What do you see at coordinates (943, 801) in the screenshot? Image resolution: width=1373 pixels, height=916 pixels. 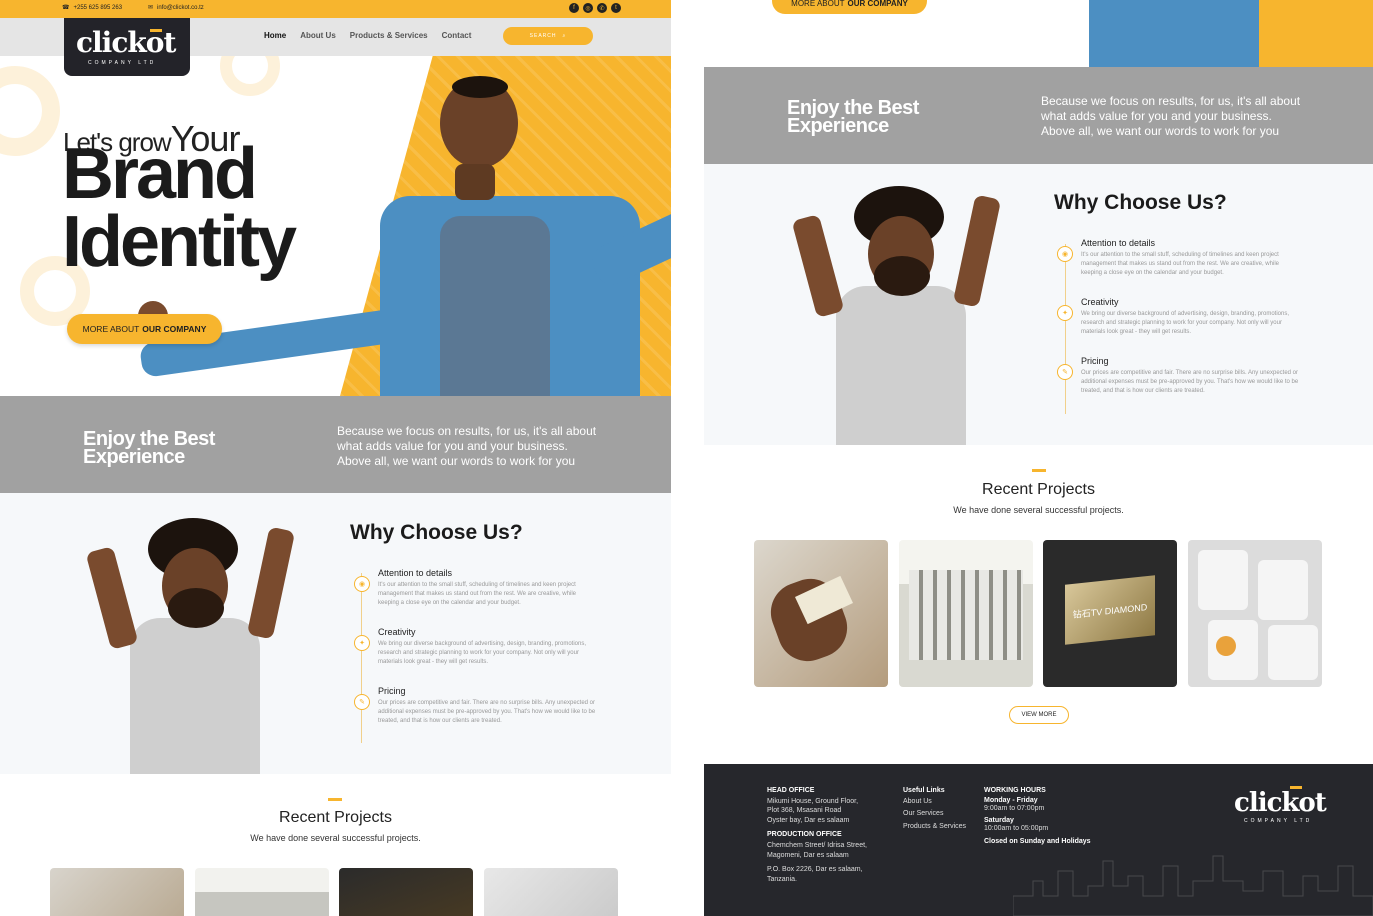 I see `footer-link-about: About Us` at bounding box center [943, 801].